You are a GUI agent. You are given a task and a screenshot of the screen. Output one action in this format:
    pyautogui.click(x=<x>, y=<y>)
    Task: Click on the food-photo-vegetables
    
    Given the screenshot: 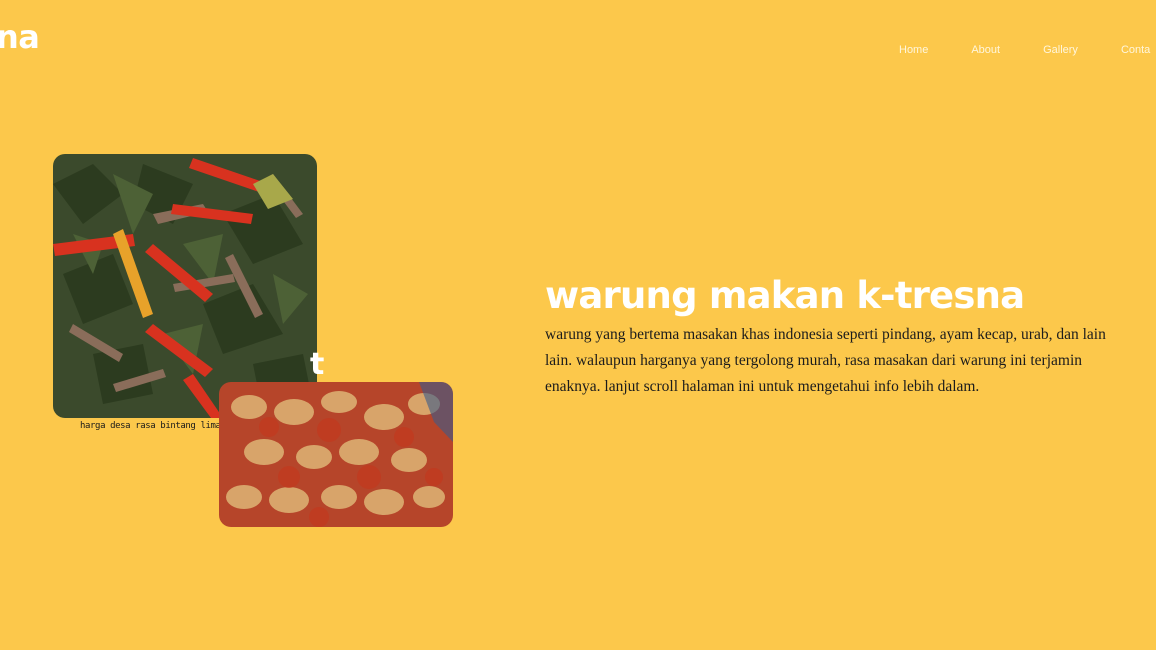 What is the action you would take?
    pyautogui.click(x=185, y=286)
    